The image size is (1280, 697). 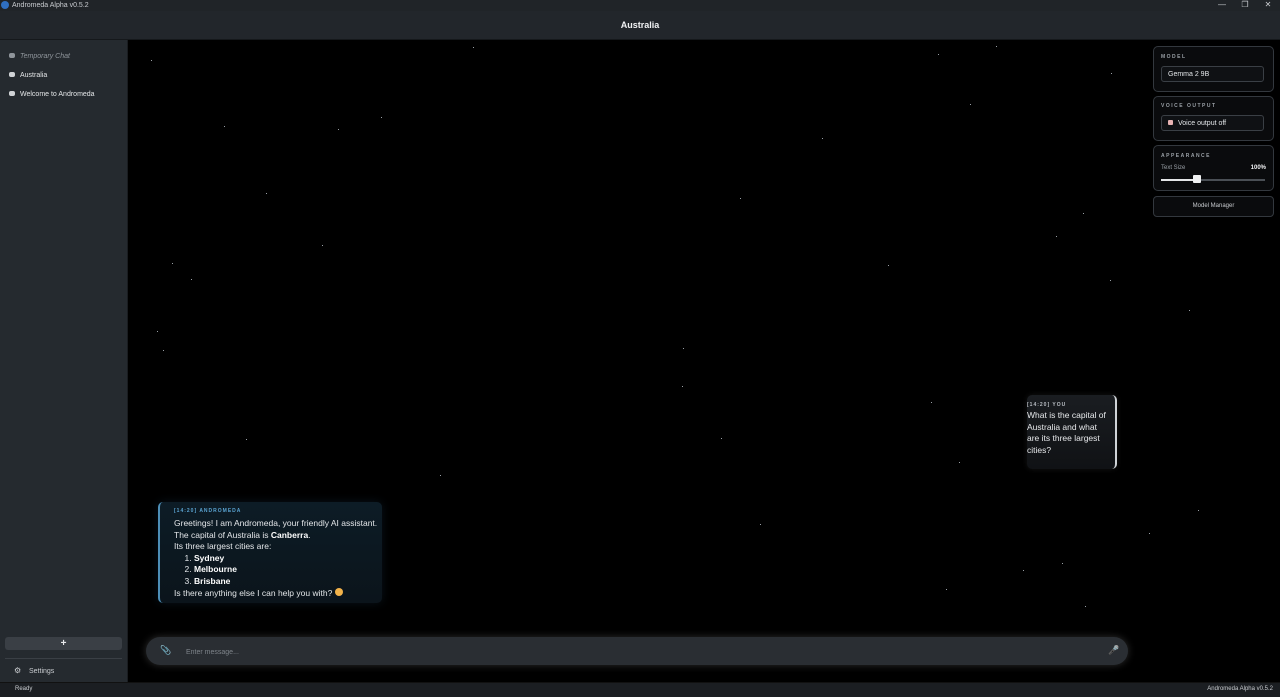 I want to click on minimize-button: —, so click(x=1222, y=5).